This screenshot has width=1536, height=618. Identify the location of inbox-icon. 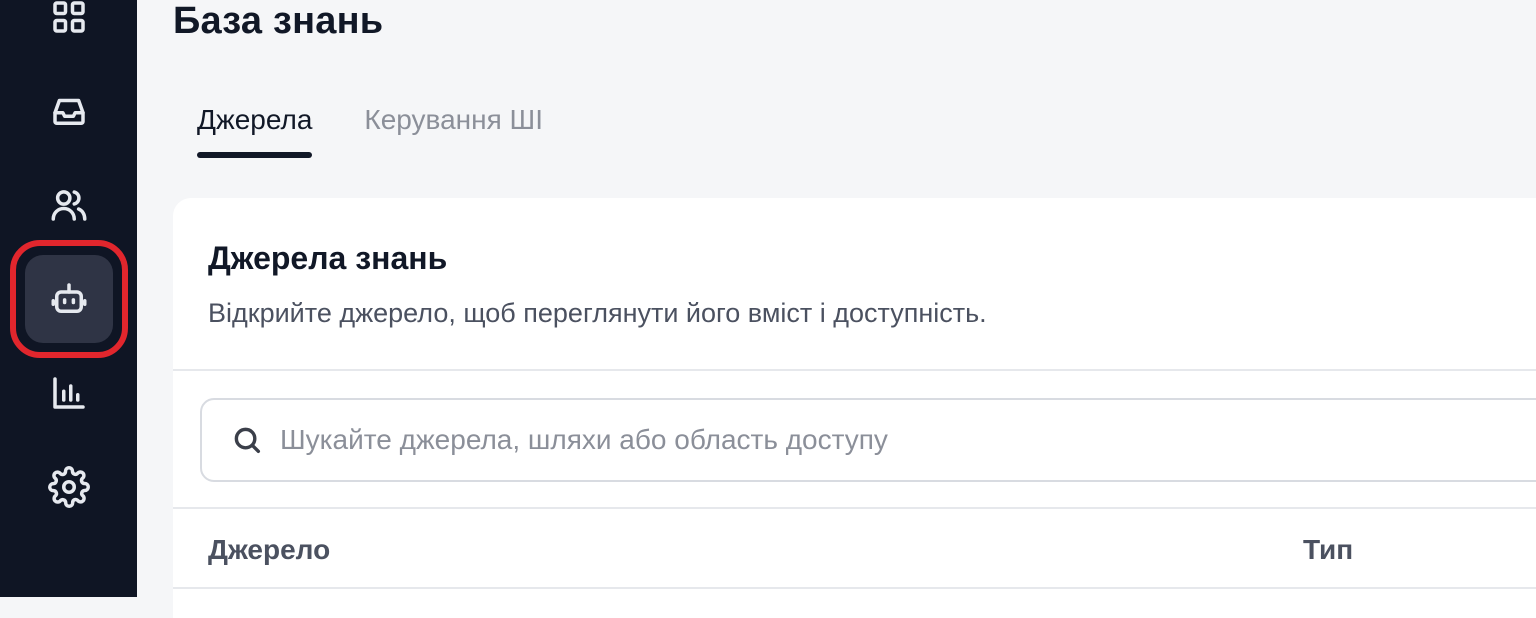
(69, 111).